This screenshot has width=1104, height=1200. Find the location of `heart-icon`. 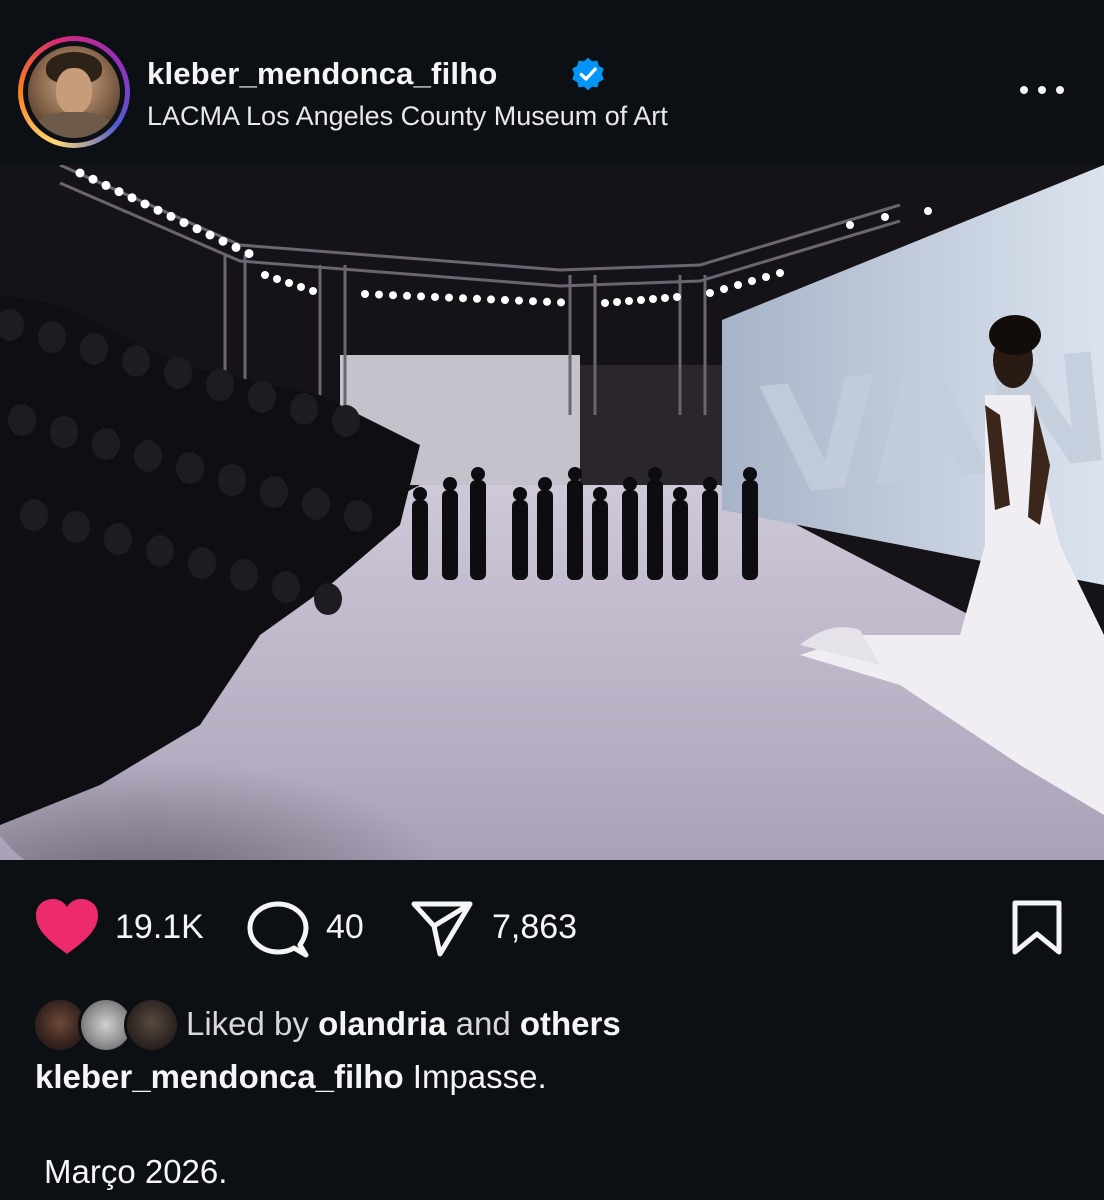

heart-icon is located at coordinates (67, 927).